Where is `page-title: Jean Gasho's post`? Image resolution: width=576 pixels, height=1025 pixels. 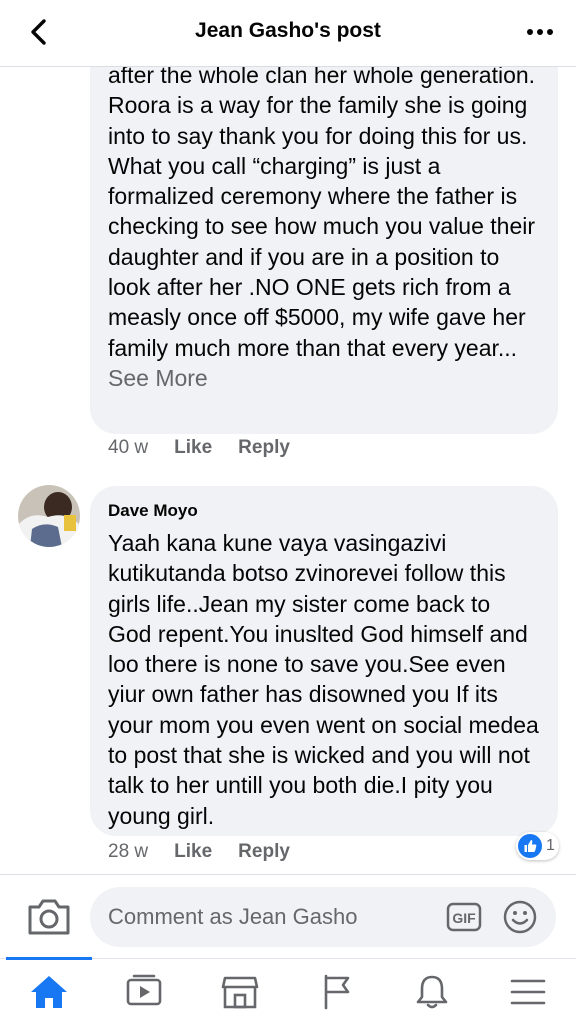
page-title: Jean Gasho's post is located at coordinates (288, 30).